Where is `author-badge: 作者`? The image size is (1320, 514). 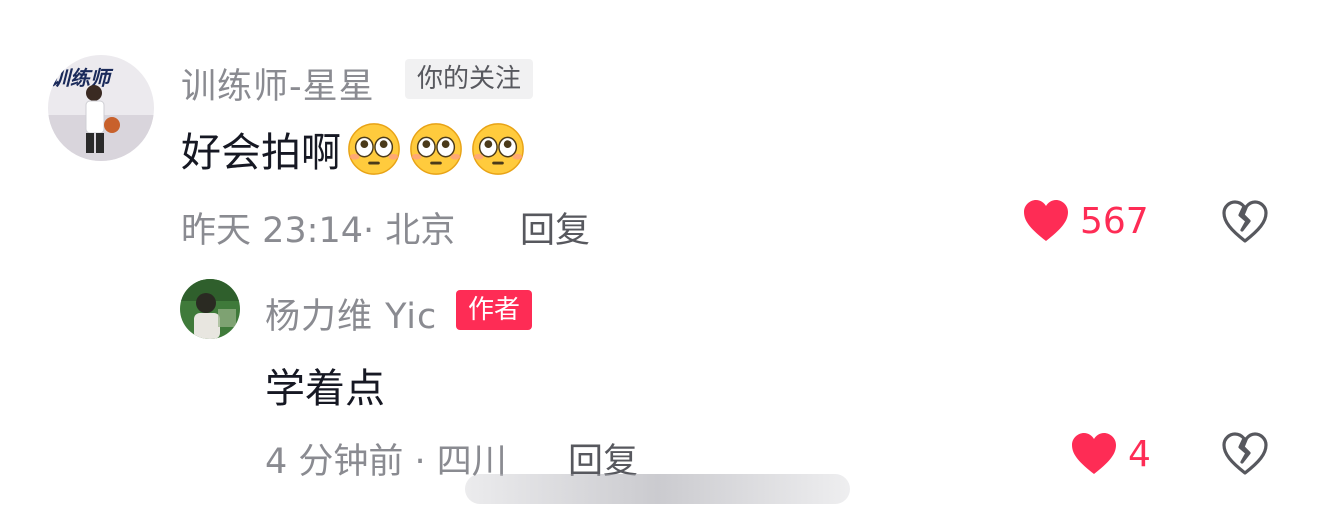 author-badge: 作者 is located at coordinates (494, 310).